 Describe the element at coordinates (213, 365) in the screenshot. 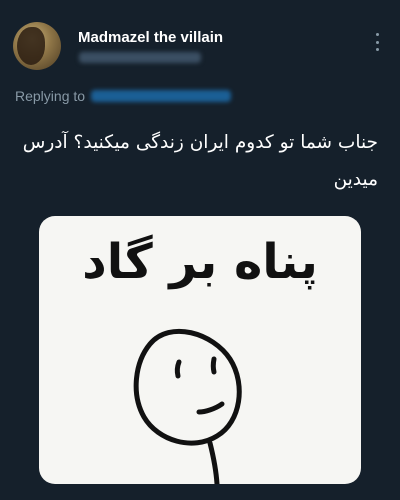

I see `right-eye` at that location.